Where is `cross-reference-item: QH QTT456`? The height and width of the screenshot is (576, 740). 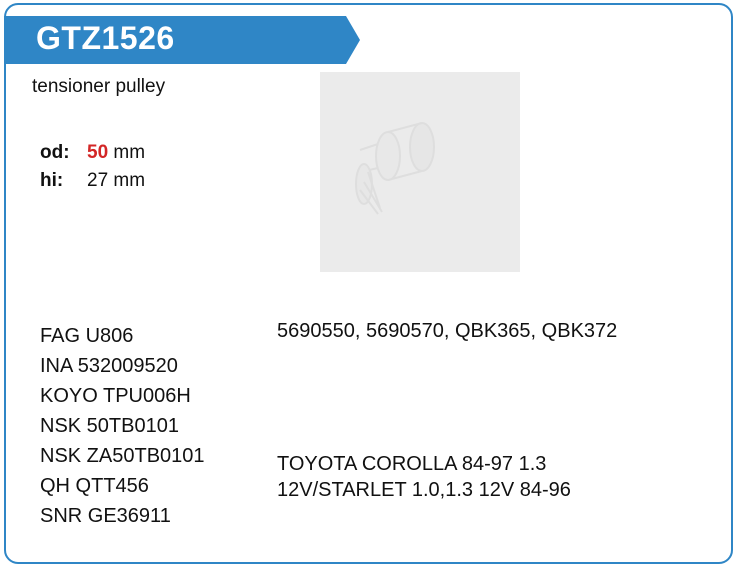 cross-reference-item: QH QTT456 is located at coordinates (94, 486).